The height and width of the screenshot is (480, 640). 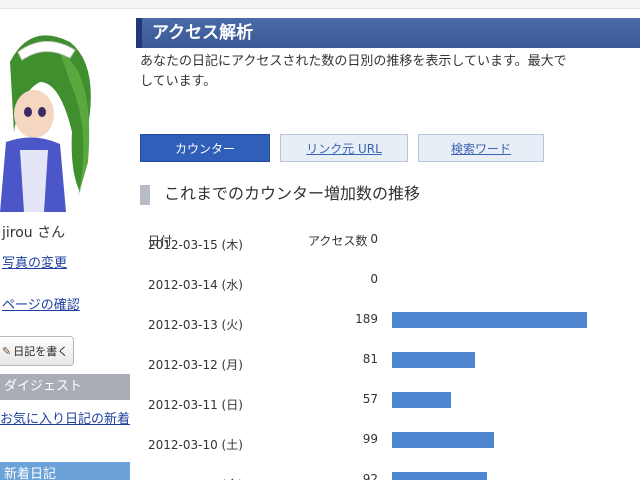 What do you see at coordinates (178, 81) in the screenshot?
I see `description-line-2: しています。` at bounding box center [178, 81].